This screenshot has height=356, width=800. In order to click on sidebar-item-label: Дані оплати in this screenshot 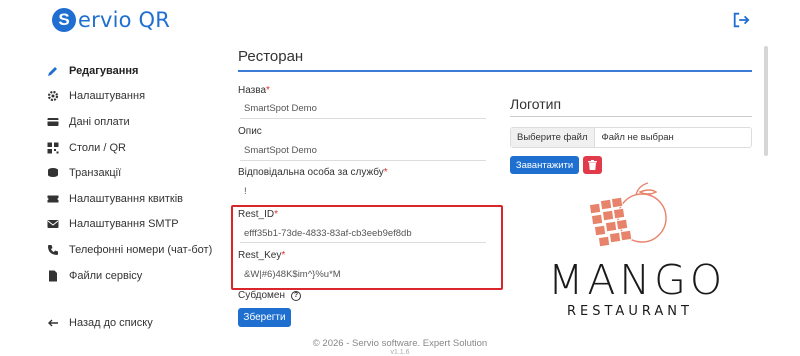, I will do `click(99, 121)`.